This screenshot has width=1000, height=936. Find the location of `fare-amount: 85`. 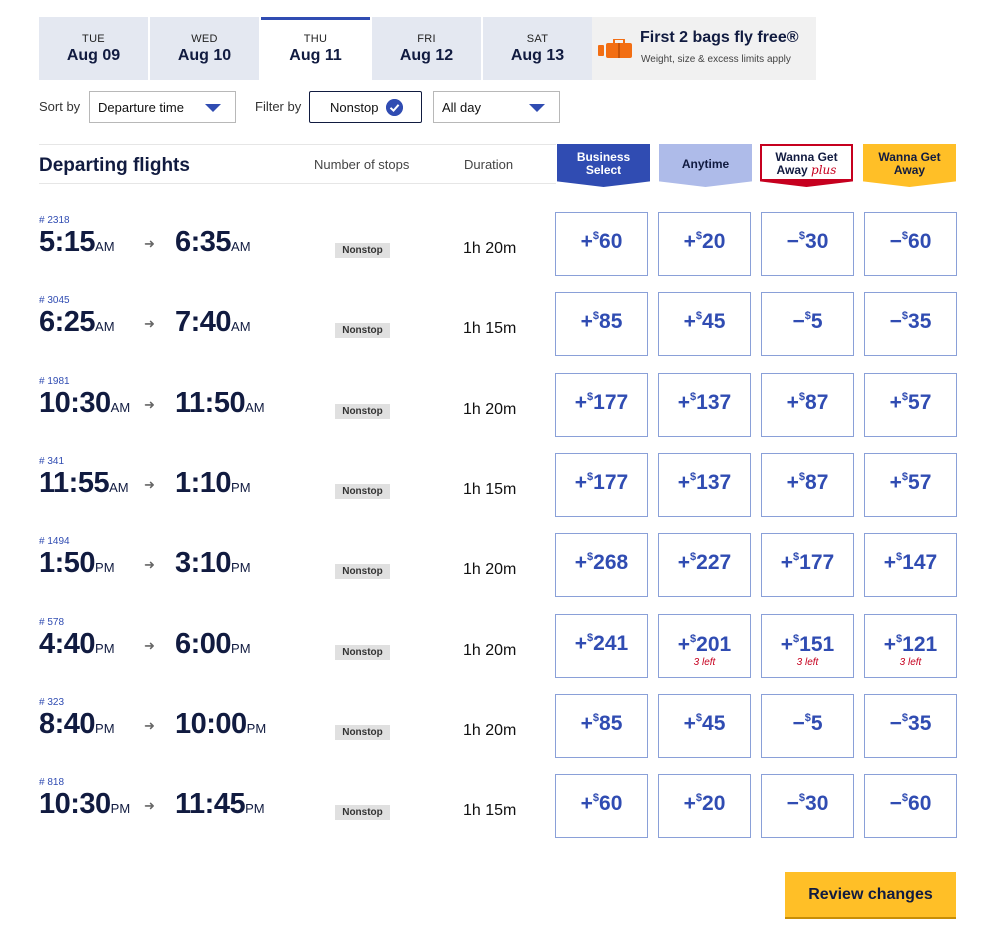

fare-amount: 85 is located at coordinates (611, 723).